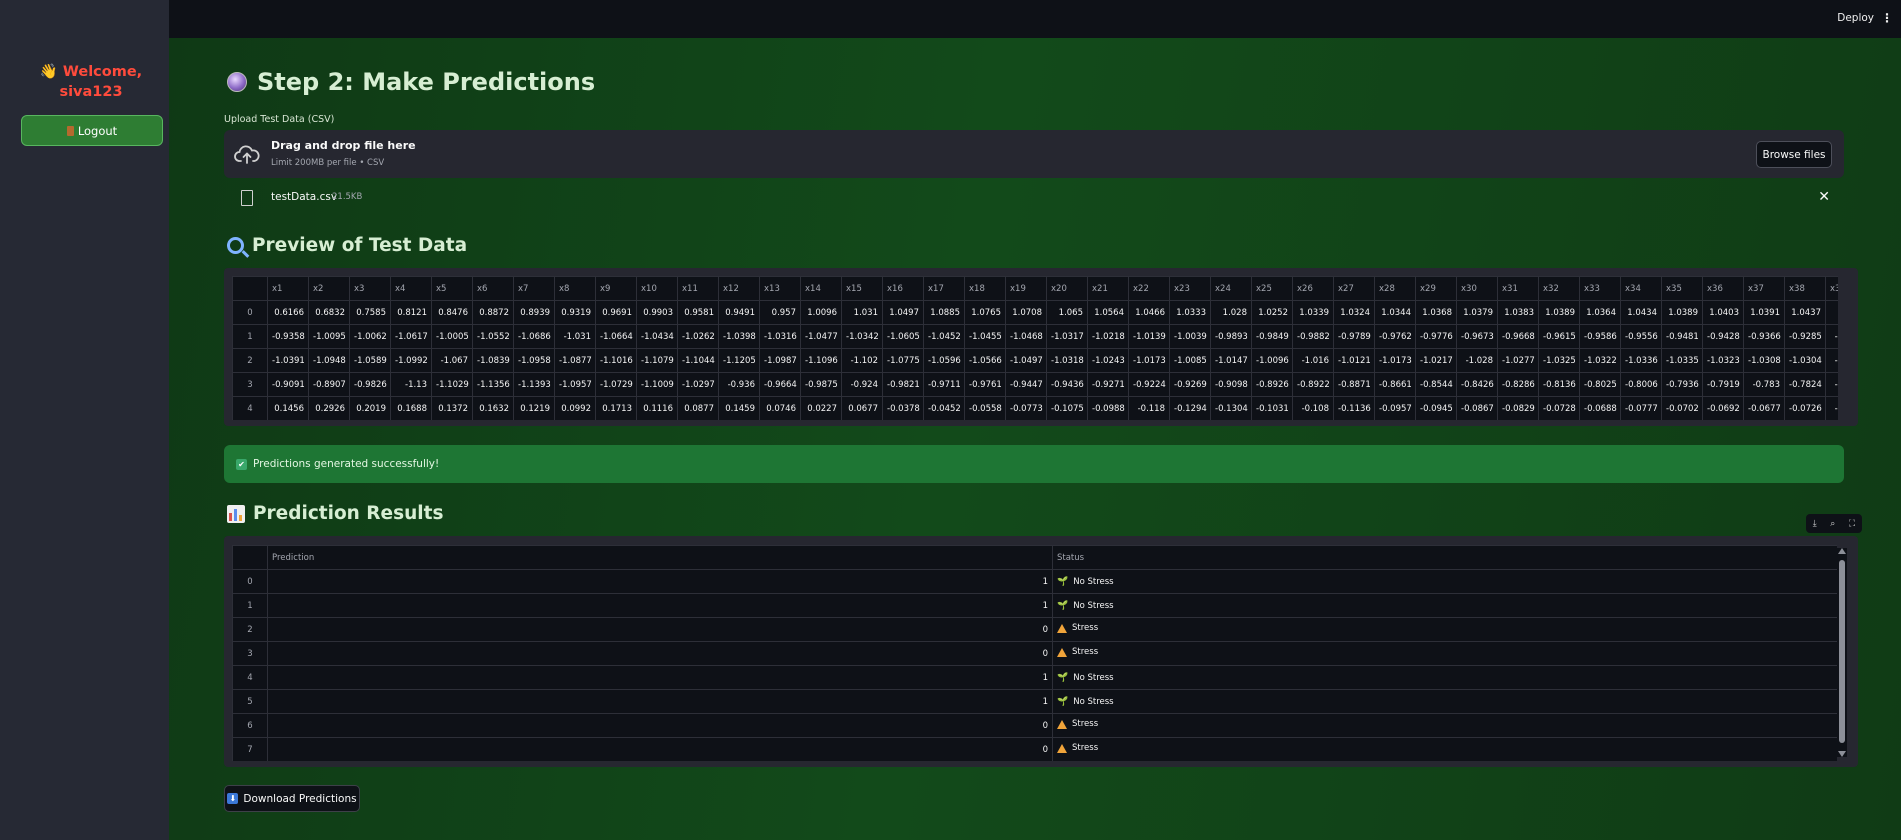 The height and width of the screenshot is (840, 1901). I want to click on preview-cell: 1.0765, so click(985, 312).